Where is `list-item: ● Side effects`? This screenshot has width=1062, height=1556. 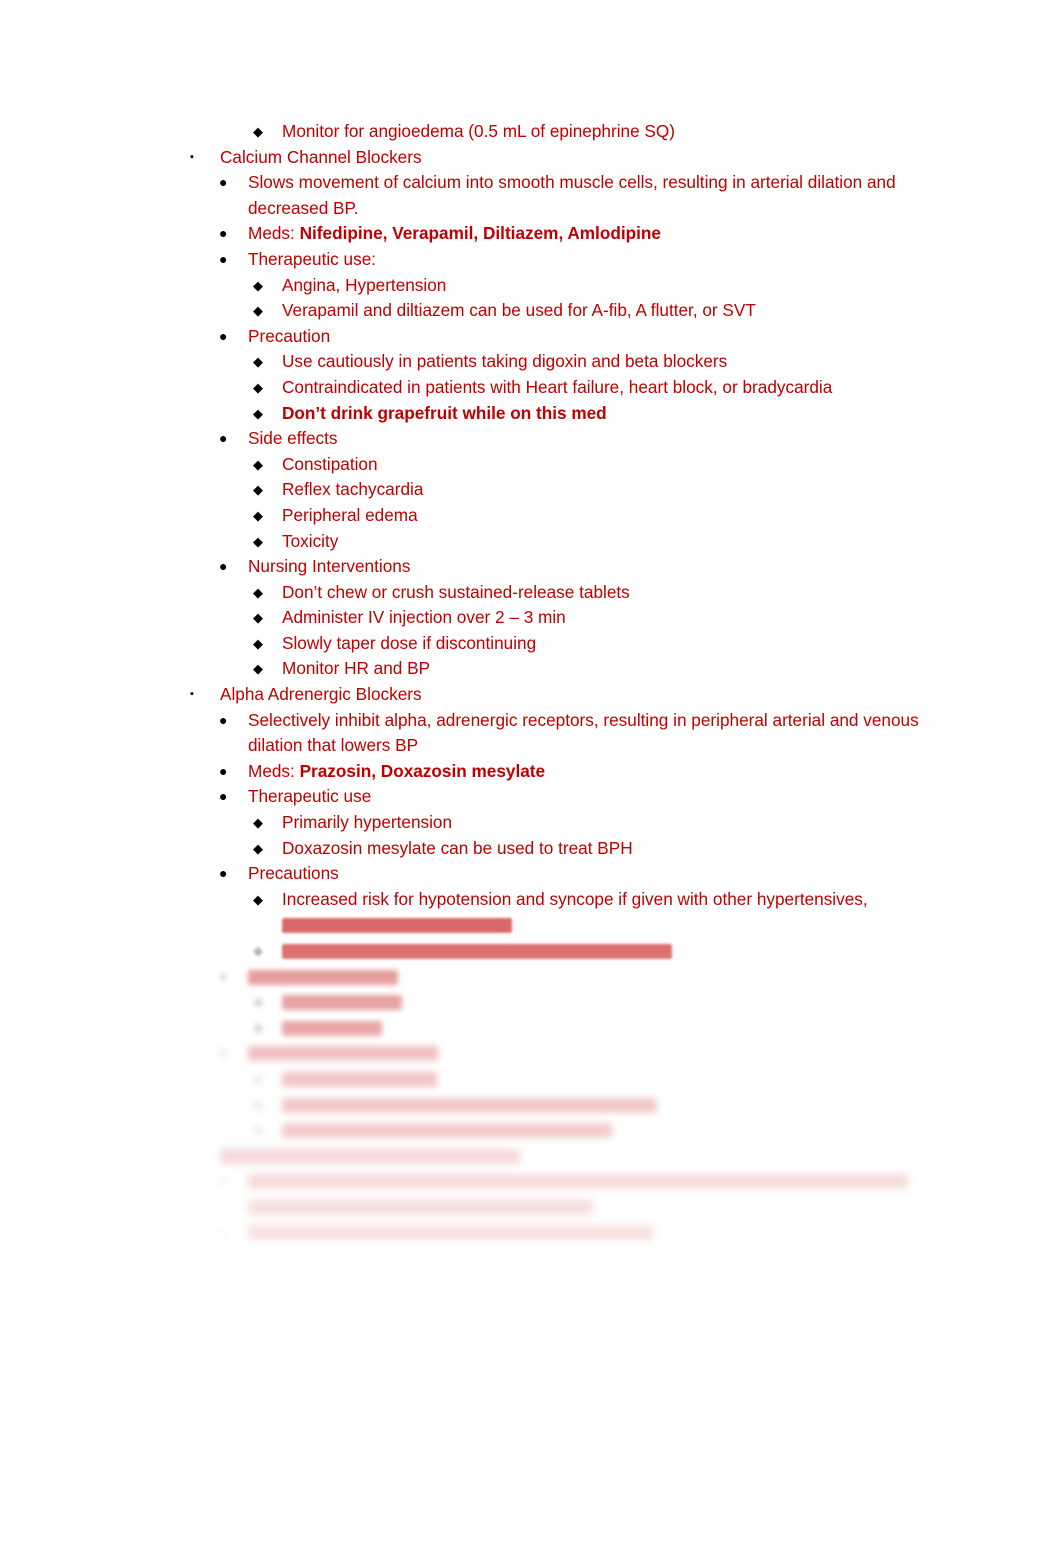
list-item: ● Side effects is located at coordinates (531, 439).